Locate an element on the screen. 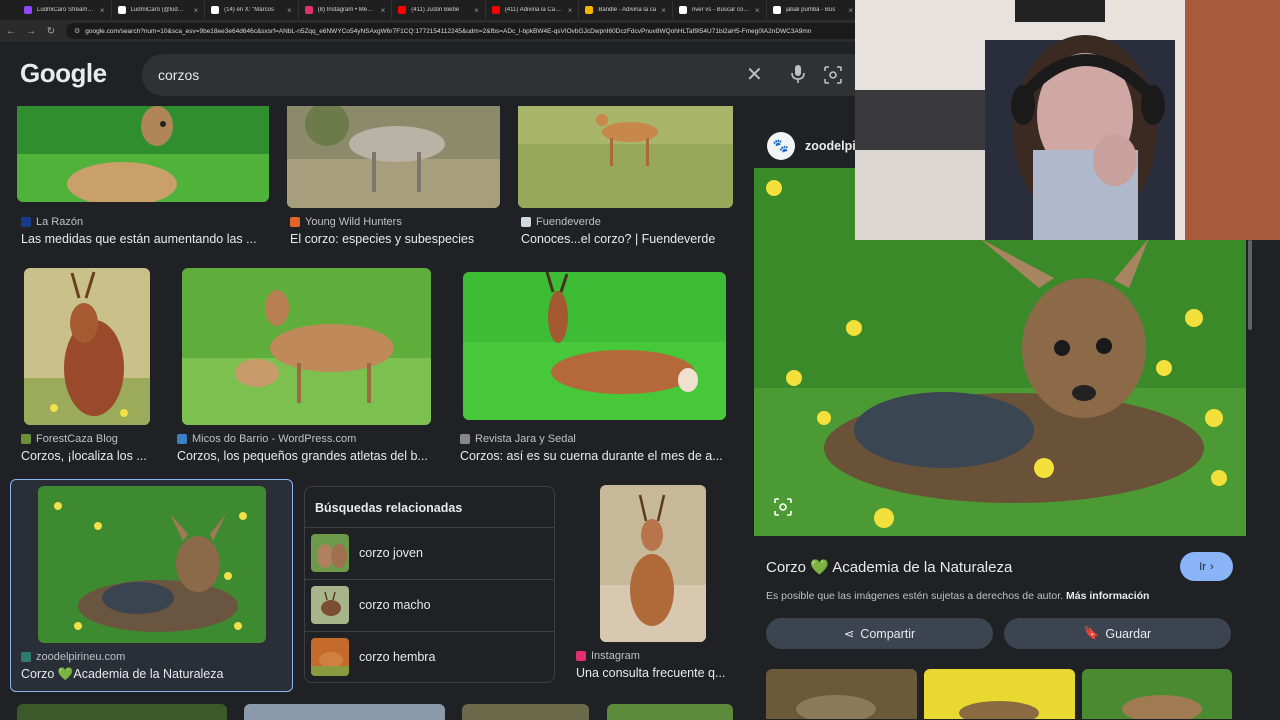  tab-label: (8) Instagram • Mensa is located at coordinates (346, 10).